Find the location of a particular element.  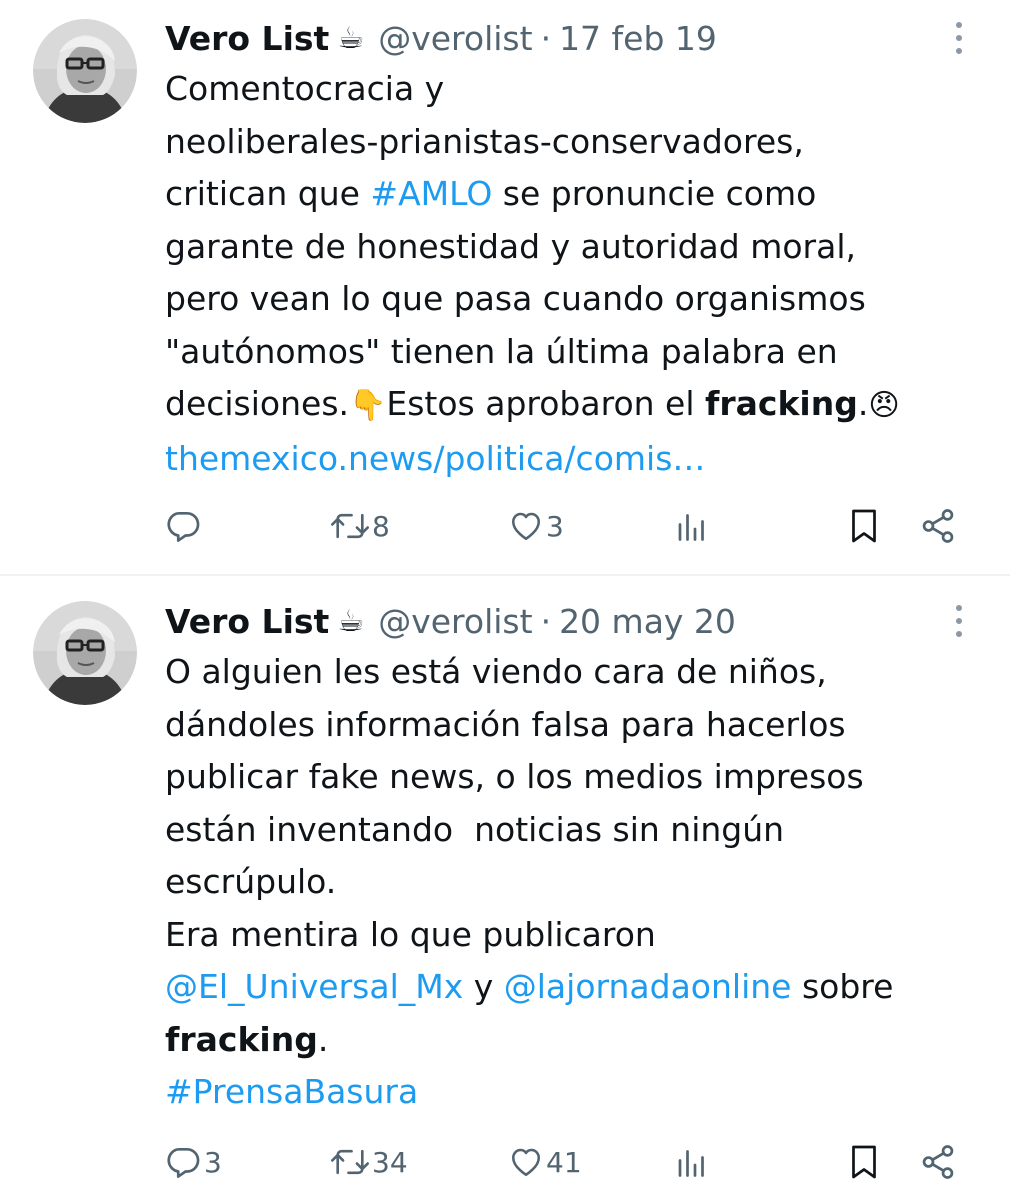

text-line: escrúpulo. is located at coordinates (575, 882).